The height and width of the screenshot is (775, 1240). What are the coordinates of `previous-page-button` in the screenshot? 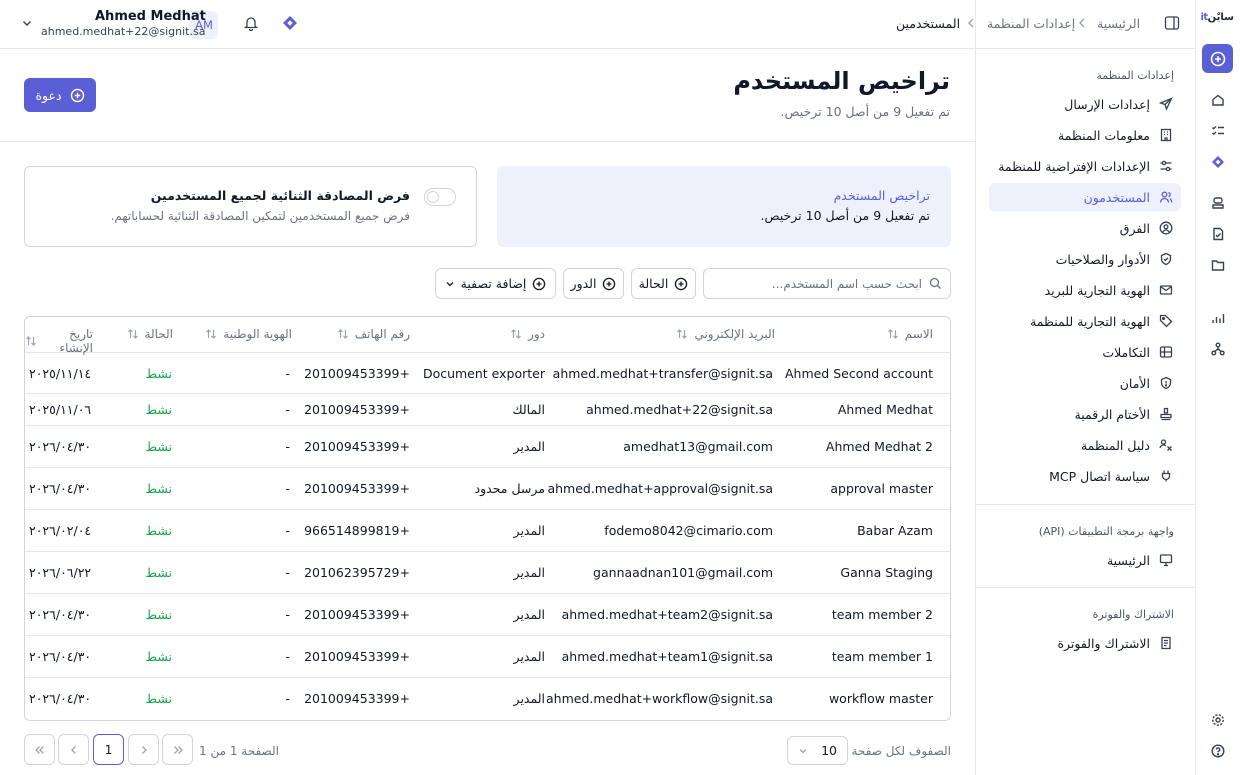 It's located at (143, 749).